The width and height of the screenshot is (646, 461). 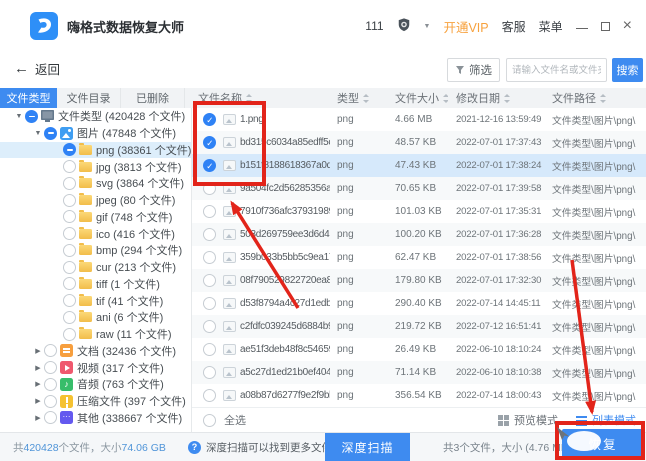 What do you see at coordinates (496, 98) in the screenshot?
I see `column-header: 修改日期` at bounding box center [496, 98].